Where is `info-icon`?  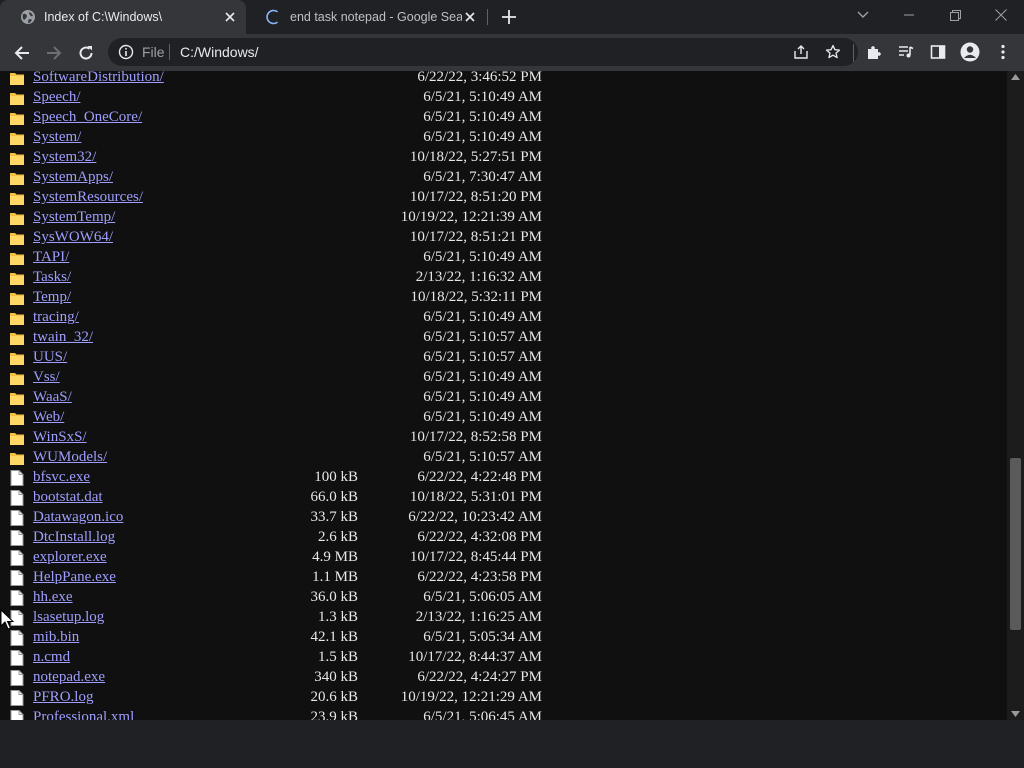
info-icon is located at coordinates (126, 52).